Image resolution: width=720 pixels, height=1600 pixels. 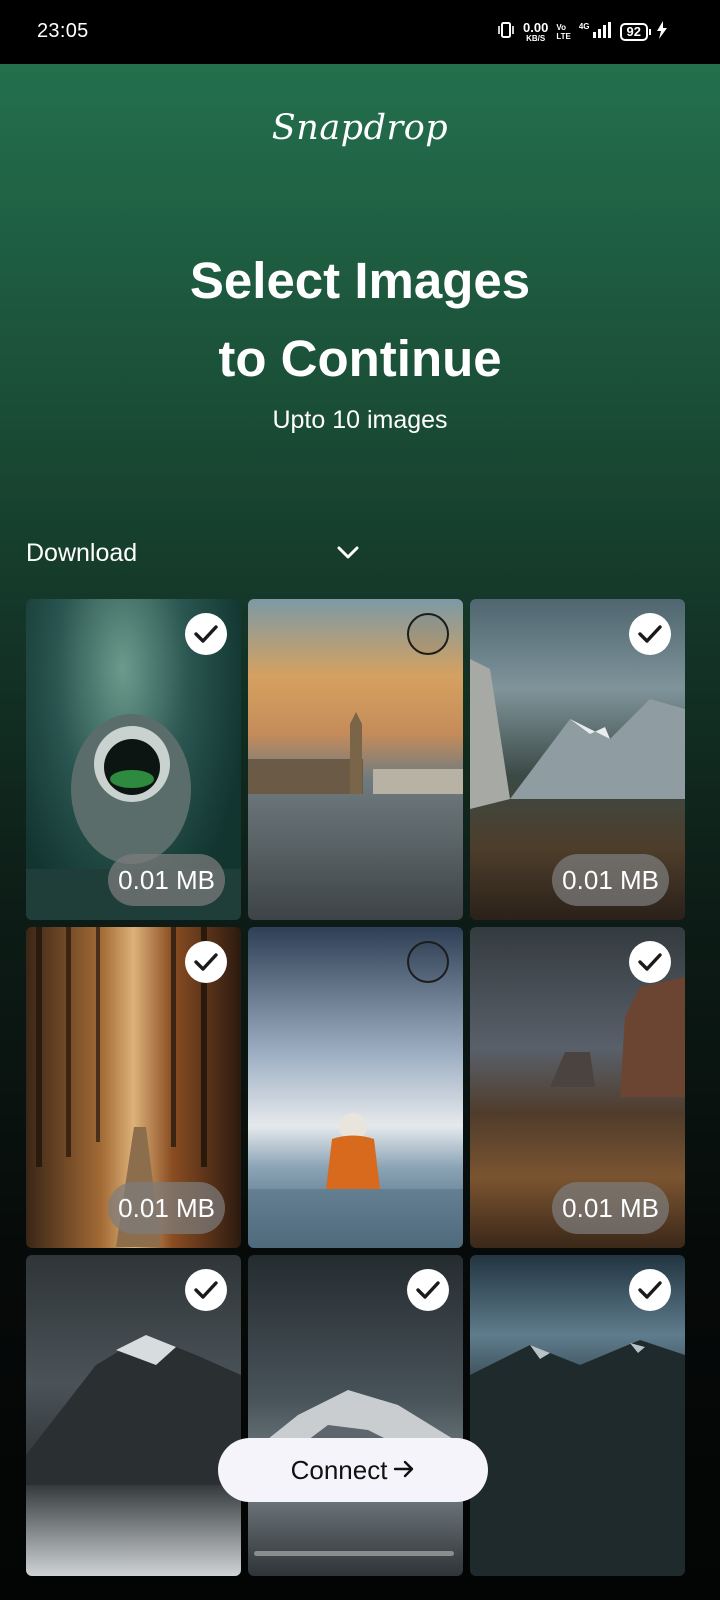 What do you see at coordinates (360, 128) in the screenshot?
I see `app-logo: Snapdrop` at bounding box center [360, 128].